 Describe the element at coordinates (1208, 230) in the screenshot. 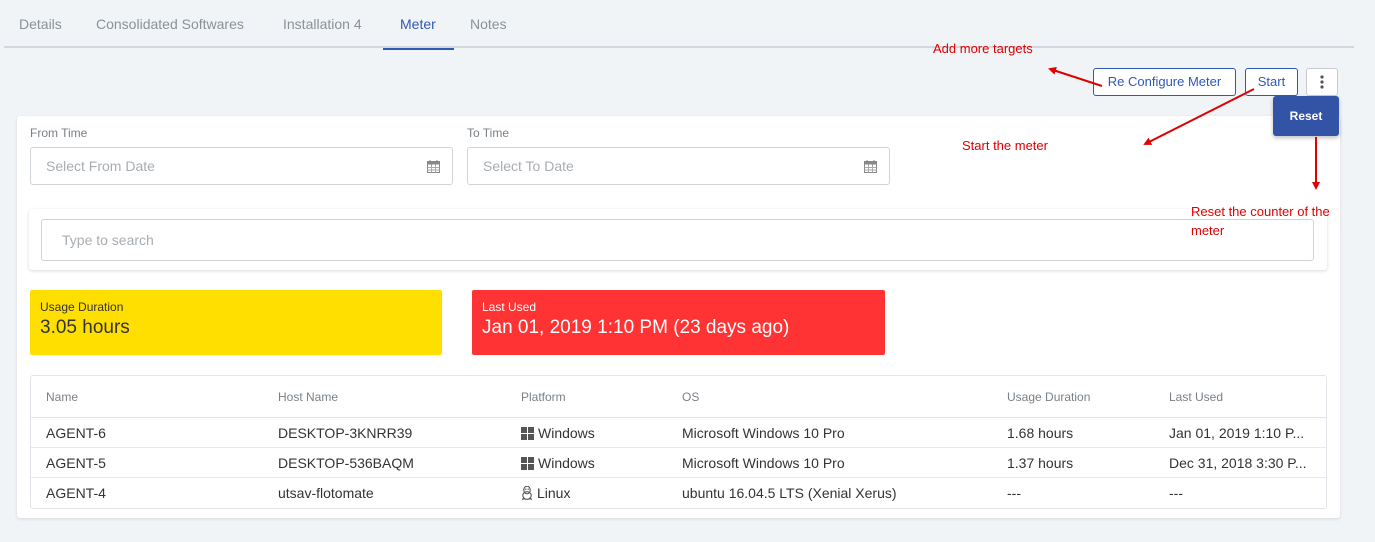

I see `annotation-reset-line-2: meter` at that location.